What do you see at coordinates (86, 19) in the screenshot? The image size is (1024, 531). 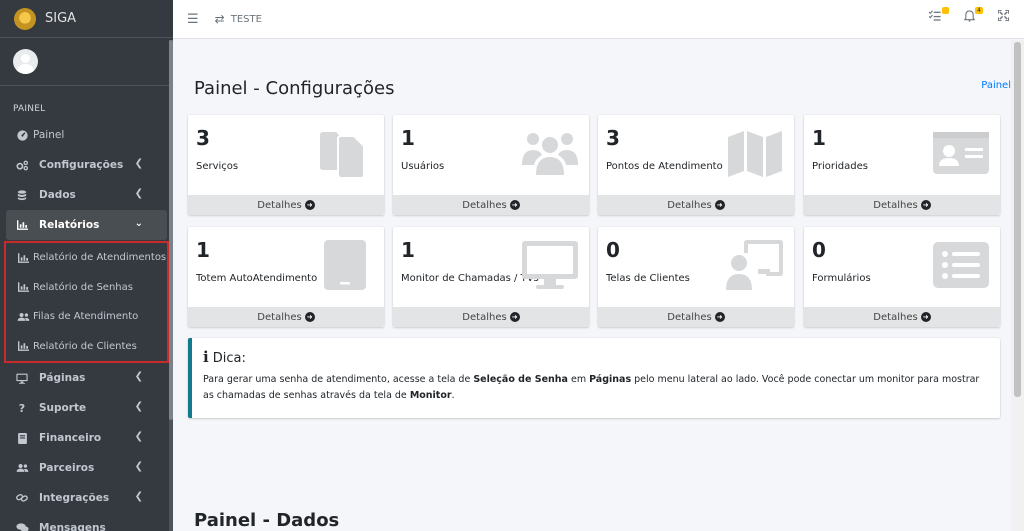 I see `brand-link: SIGA` at bounding box center [86, 19].